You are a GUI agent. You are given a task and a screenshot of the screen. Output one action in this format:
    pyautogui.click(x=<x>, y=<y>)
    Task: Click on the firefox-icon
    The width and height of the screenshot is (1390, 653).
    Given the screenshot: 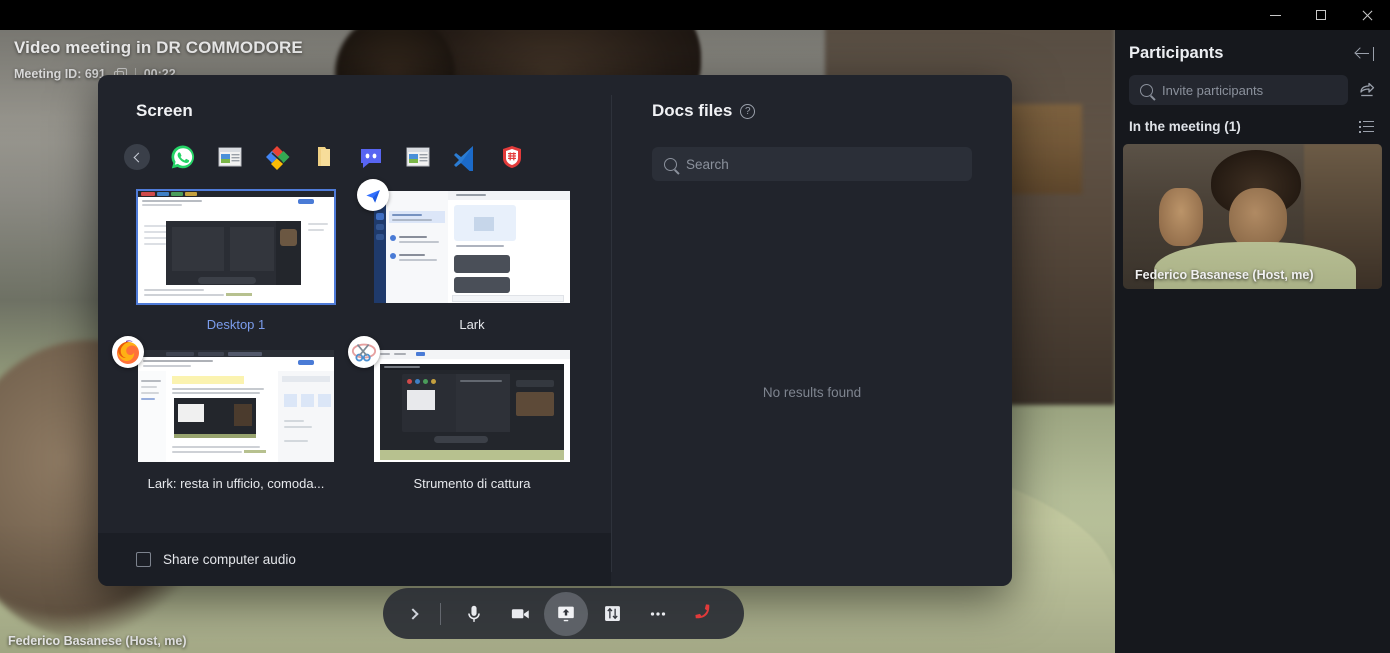 What is the action you would take?
    pyautogui.click(x=128, y=352)
    